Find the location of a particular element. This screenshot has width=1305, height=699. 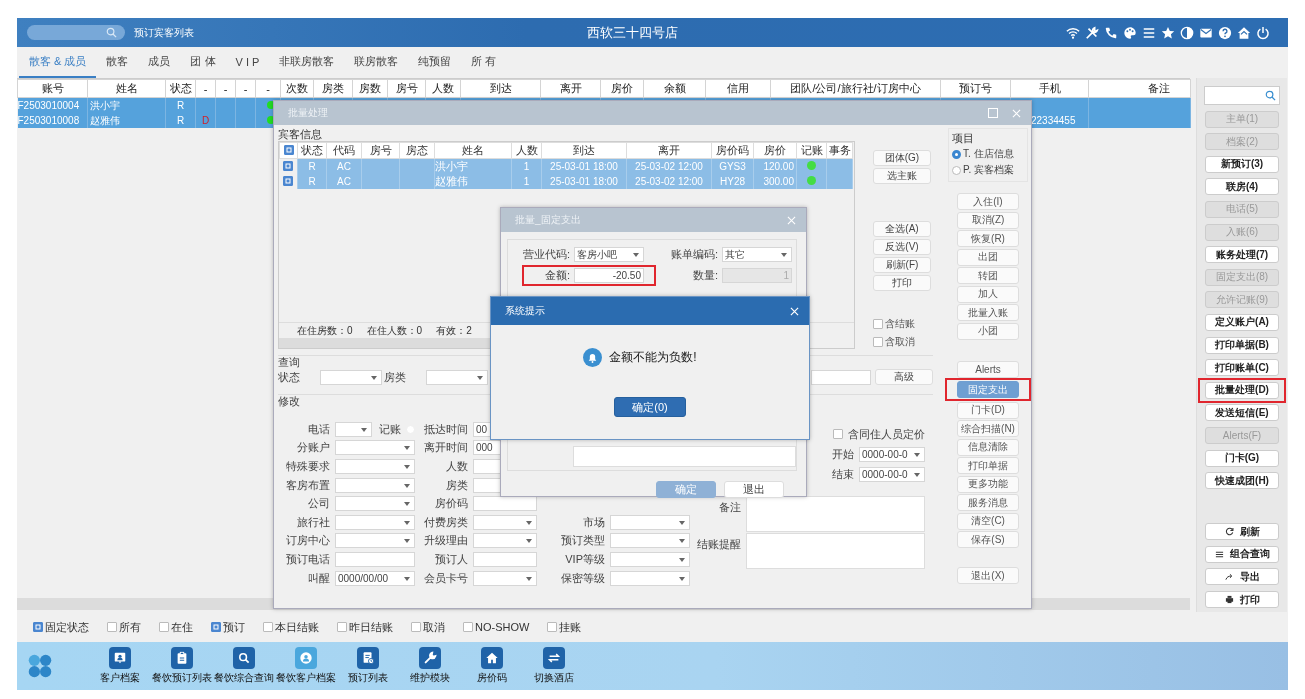

action-button: 恢复(R) is located at coordinates (988, 238).